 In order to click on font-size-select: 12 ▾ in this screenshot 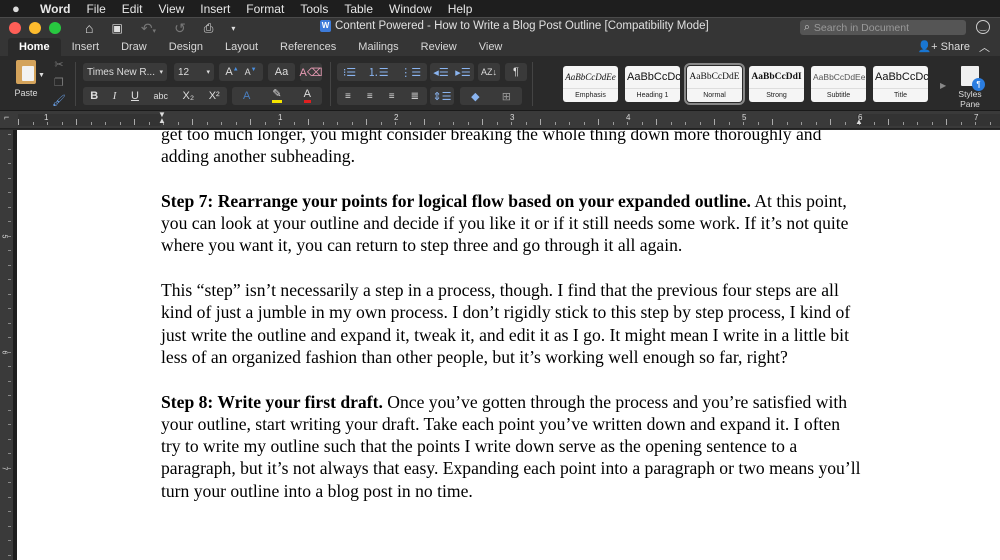, I will do `click(194, 72)`.